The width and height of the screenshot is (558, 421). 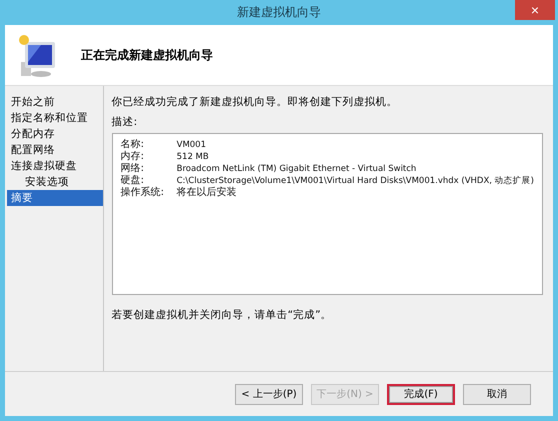 I want to click on page-heading: 正在完成新建虚拟机向导, so click(x=147, y=55).